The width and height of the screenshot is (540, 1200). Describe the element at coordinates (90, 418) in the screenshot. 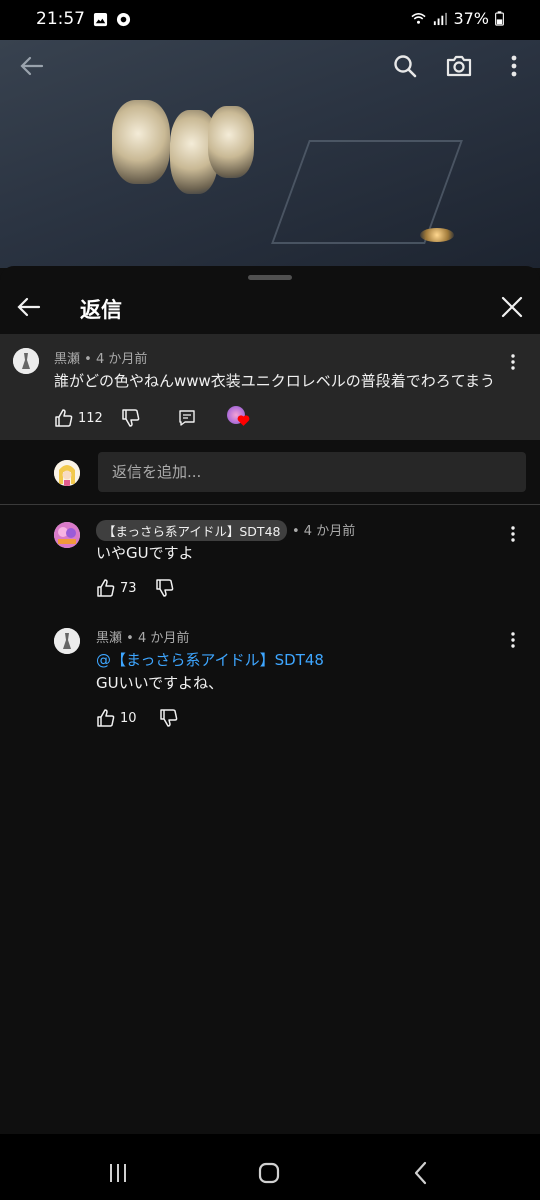

I see `like-count: 112` at that location.